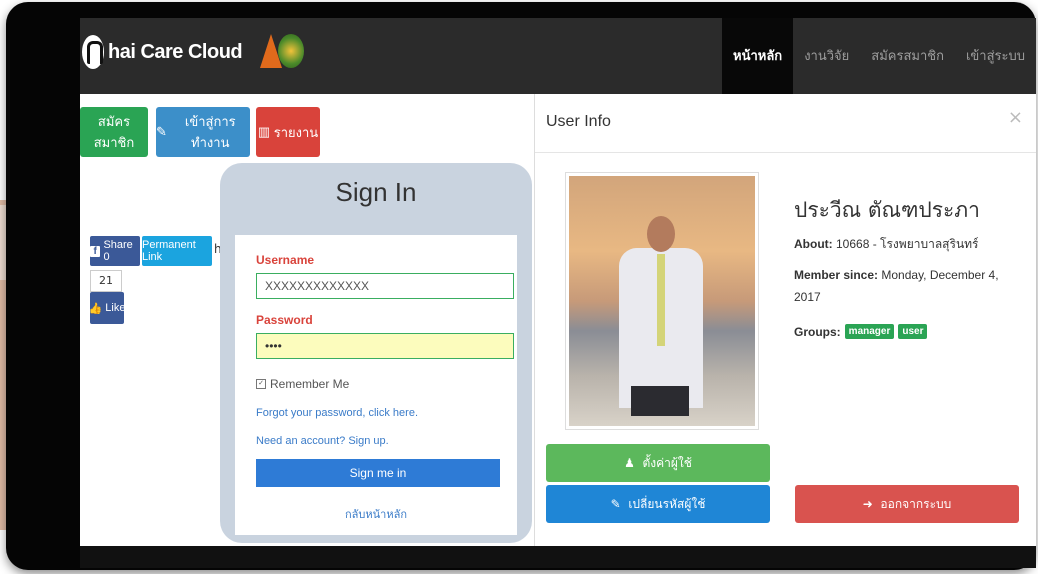  What do you see at coordinates (378, 473) in the screenshot?
I see `sign-in-button: Sign me in` at bounding box center [378, 473].